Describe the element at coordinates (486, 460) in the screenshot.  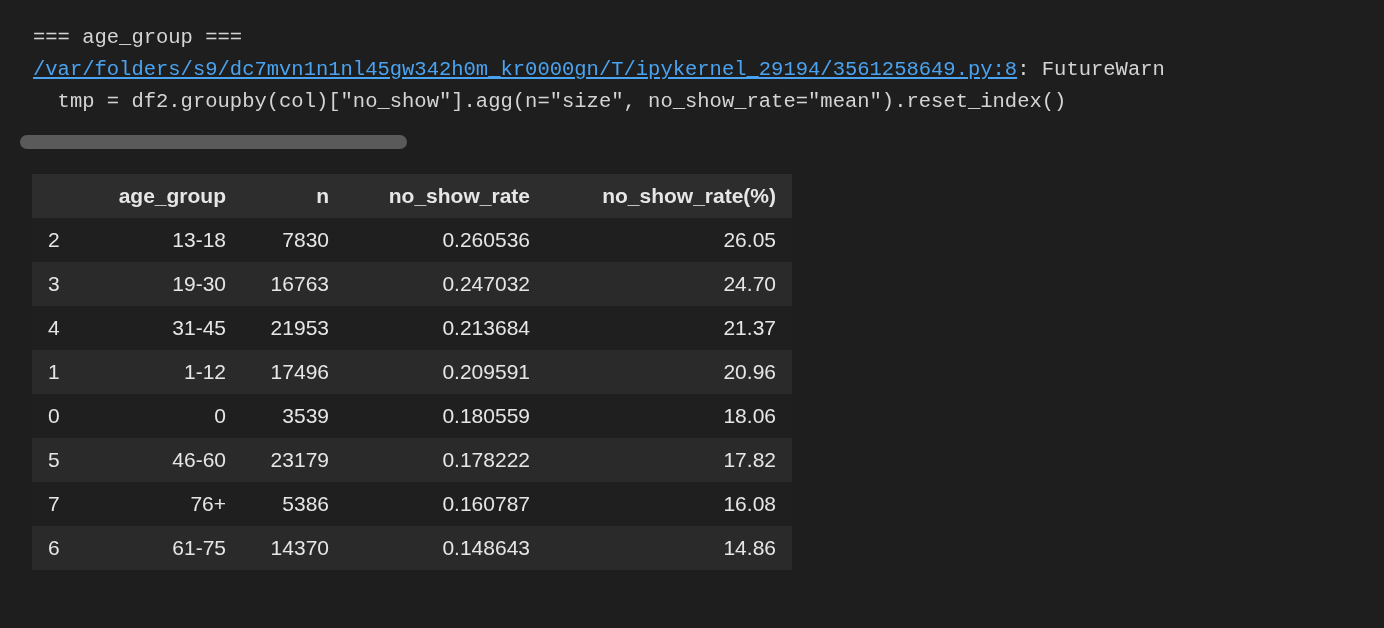
I see `table-cell: 0.178222` at that location.